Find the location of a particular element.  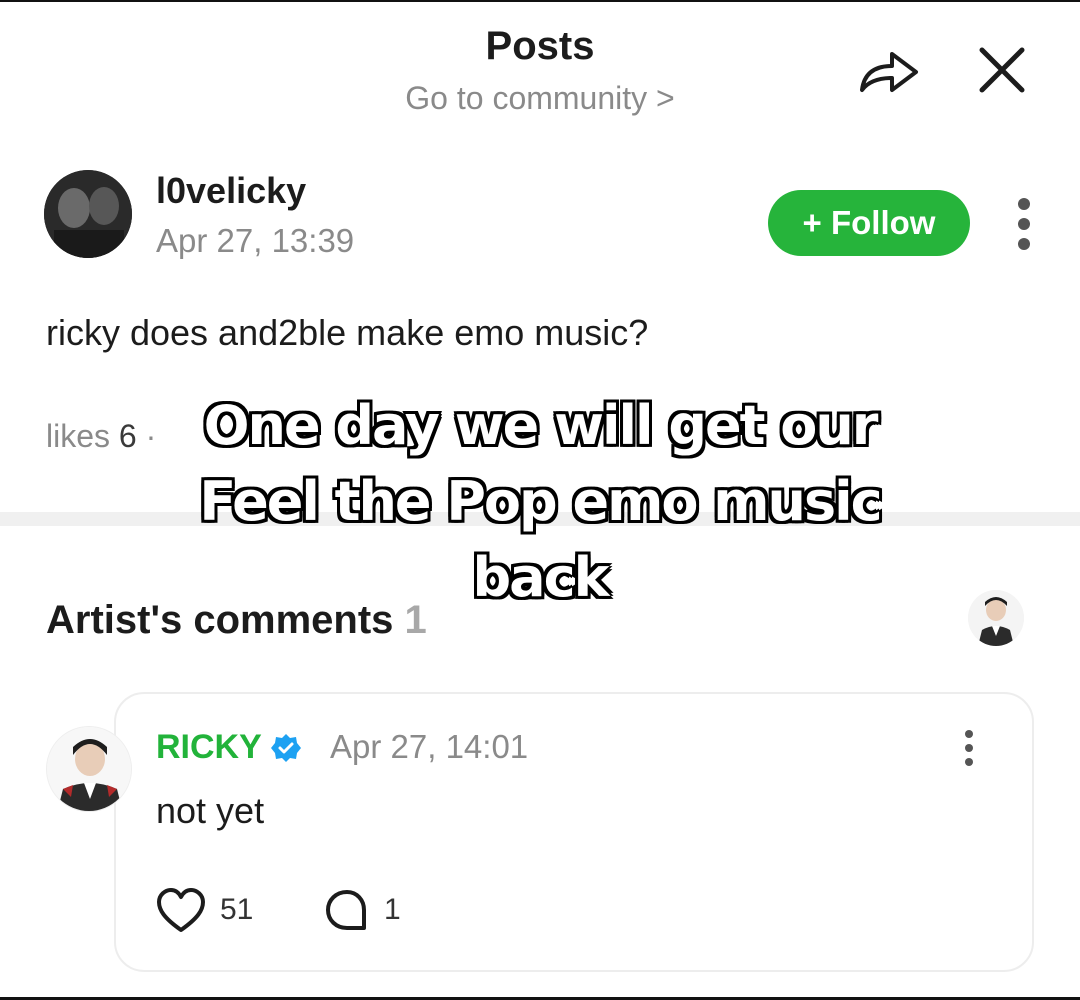

comment-icon is located at coordinates (347, 911).